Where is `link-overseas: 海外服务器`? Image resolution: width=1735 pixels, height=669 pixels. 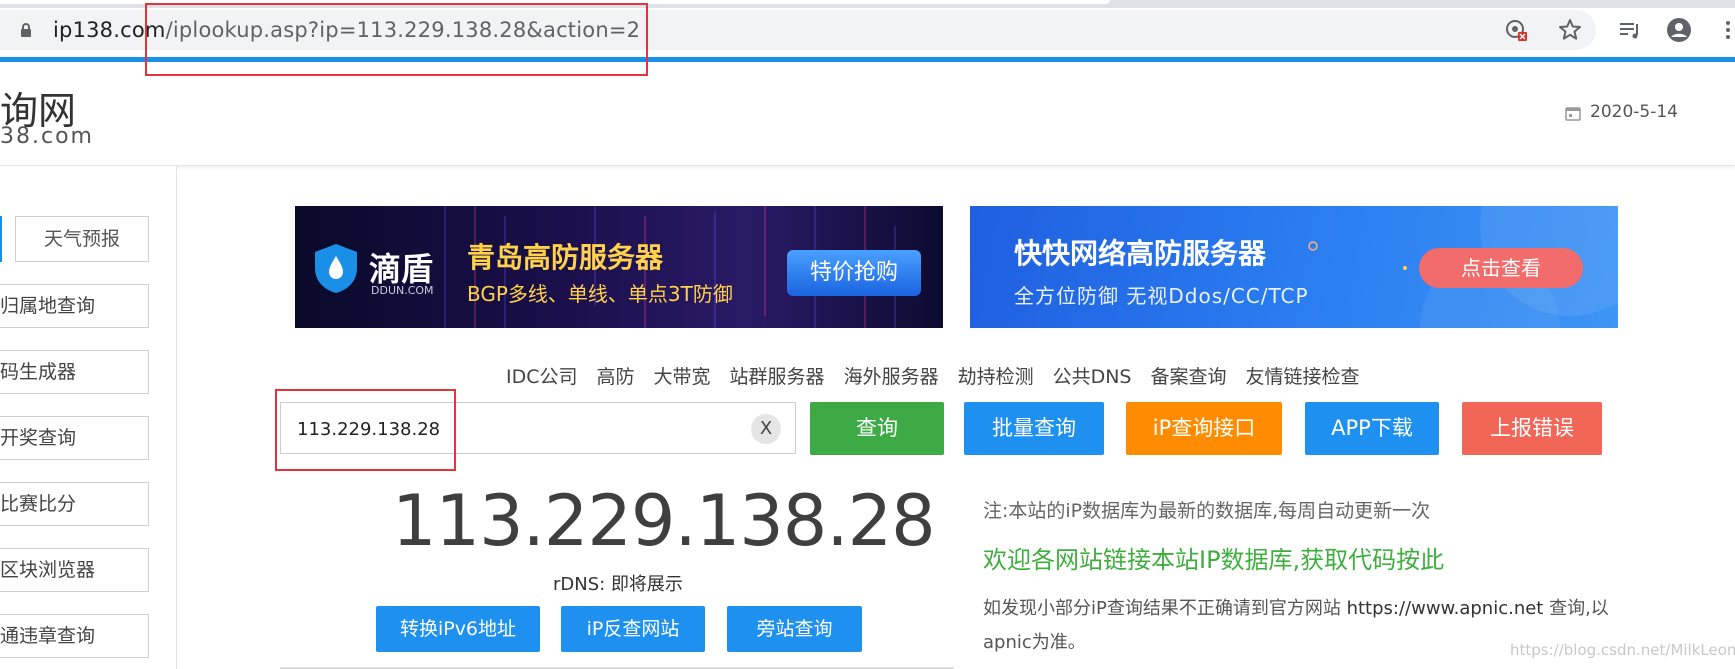
link-overseas: 海外服务器 is located at coordinates (891, 377).